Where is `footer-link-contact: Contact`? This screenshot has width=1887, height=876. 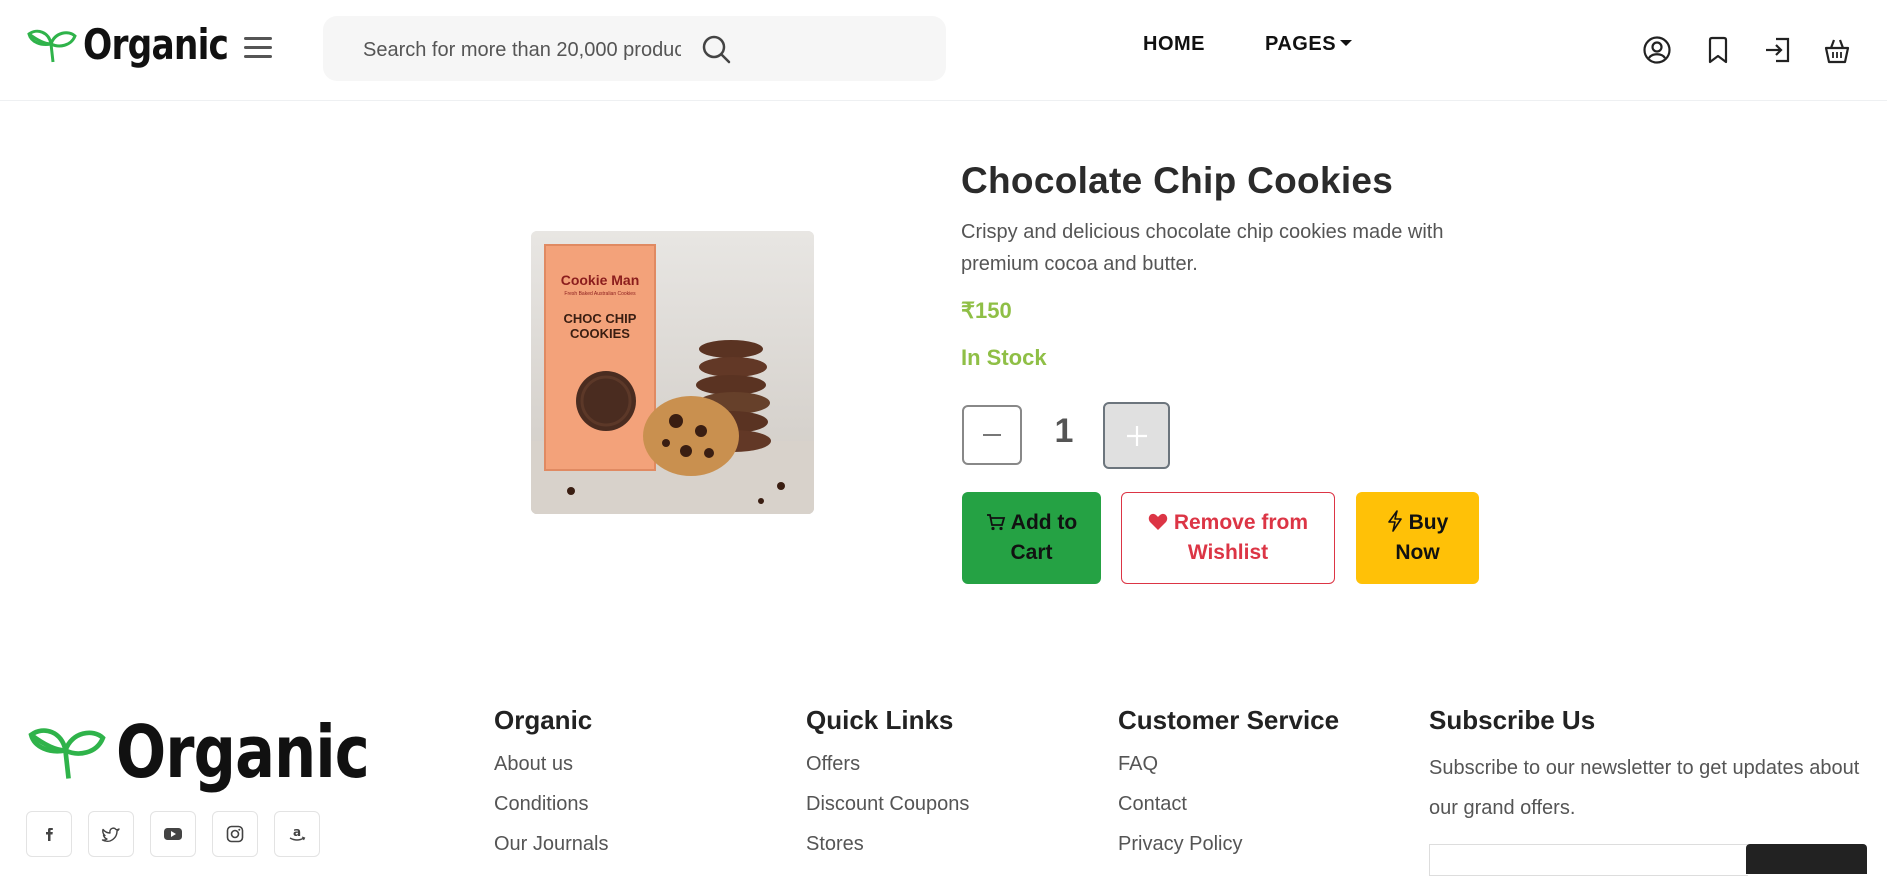
footer-link-contact: Contact is located at coordinates (1152, 804).